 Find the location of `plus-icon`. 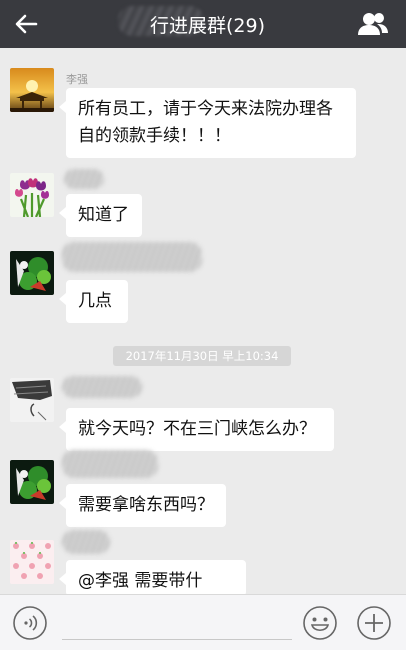

plus-icon is located at coordinates (374, 623).